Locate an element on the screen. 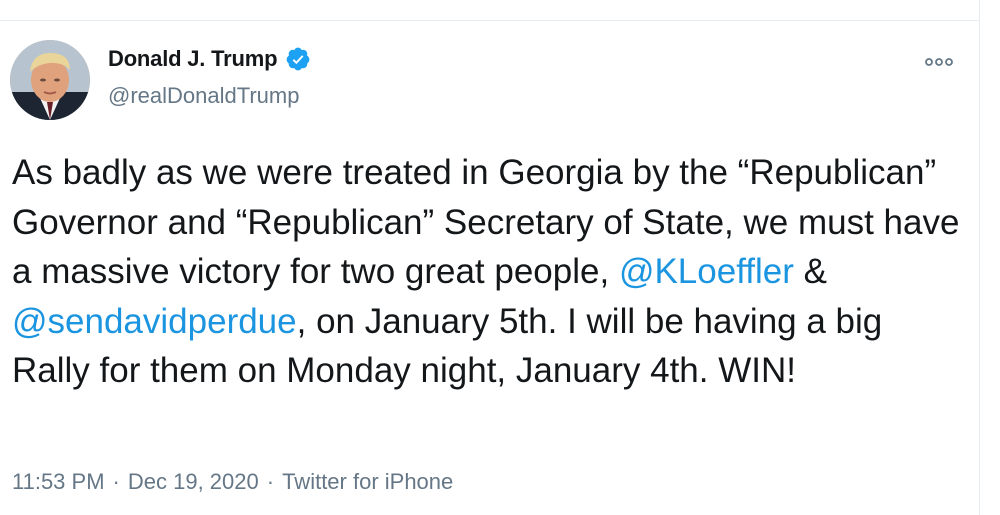 The height and width of the screenshot is (515, 1000). tweet-time: 11:53 PM is located at coordinates (58, 482).